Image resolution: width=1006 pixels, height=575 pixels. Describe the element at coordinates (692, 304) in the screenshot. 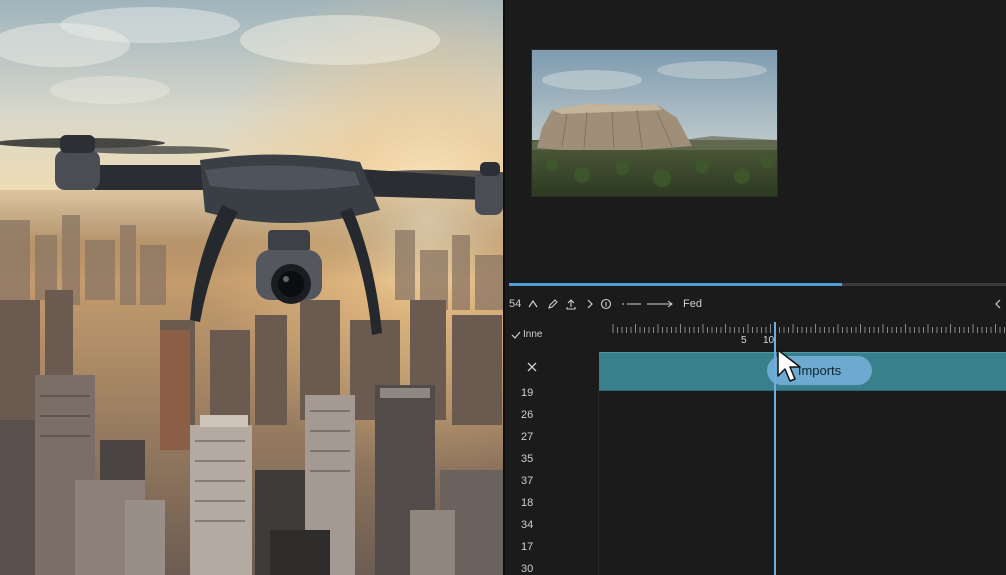

I see `fed-label: Fed` at that location.